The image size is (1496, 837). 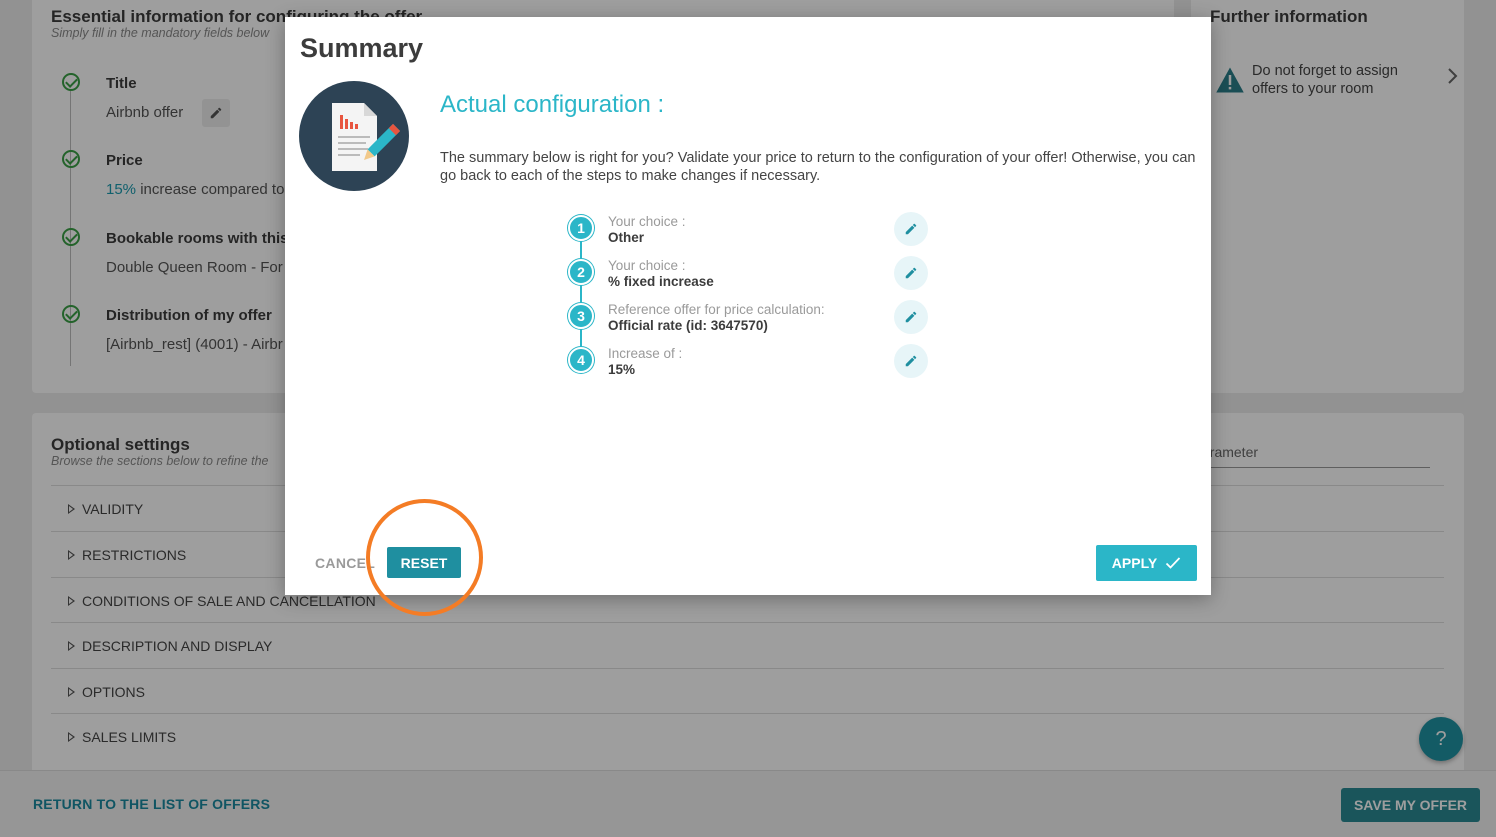 What do you see at coordinates (716, 309) in the screenshot?
I see `step-caption: Reference offer for price calculation:` at bounding box center [716, 309].